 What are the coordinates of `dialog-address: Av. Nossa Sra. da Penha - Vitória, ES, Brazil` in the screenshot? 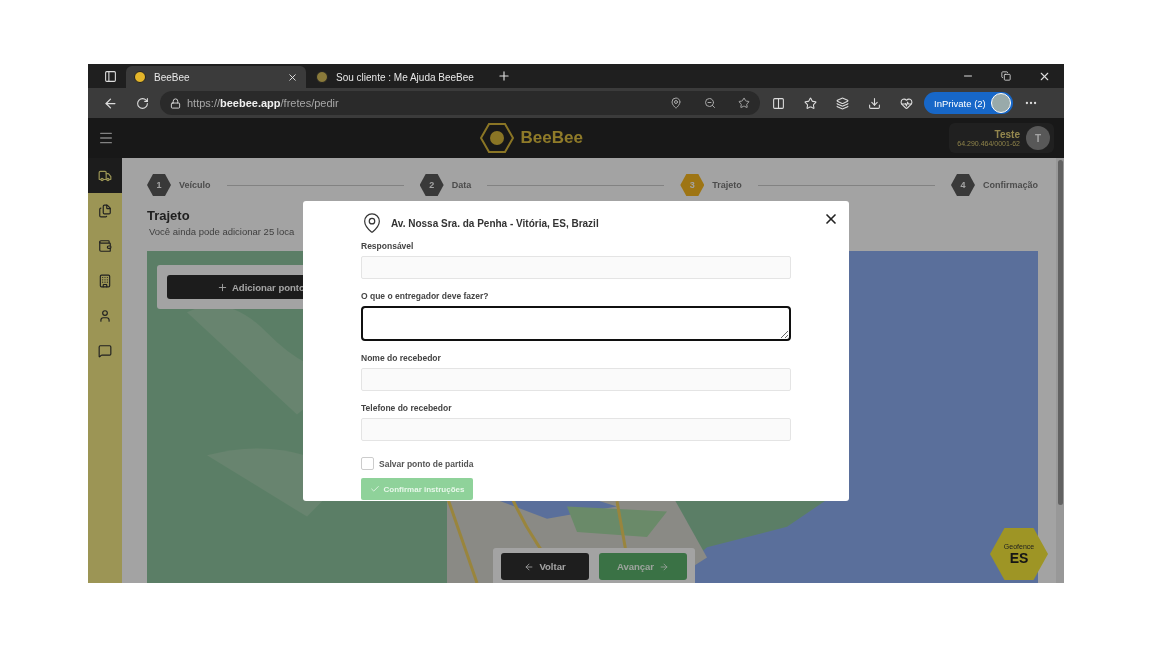 It's located at (495, 223).